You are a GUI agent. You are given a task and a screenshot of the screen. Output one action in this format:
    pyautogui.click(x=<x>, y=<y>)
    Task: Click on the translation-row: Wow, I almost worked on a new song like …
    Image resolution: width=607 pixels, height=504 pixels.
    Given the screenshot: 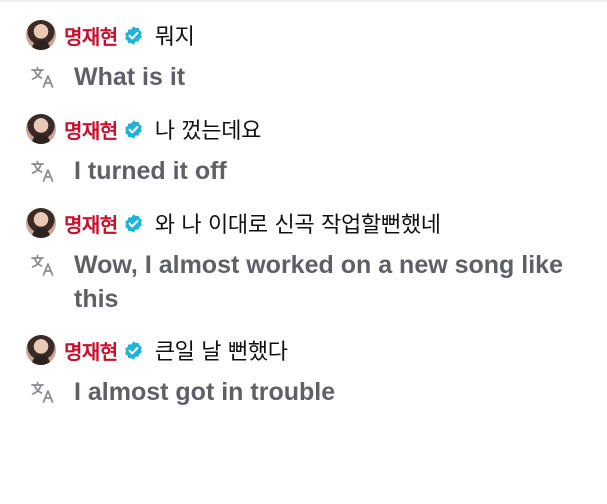 What is the action you would take?
    pyautogui.click(x=311, y=282)
    